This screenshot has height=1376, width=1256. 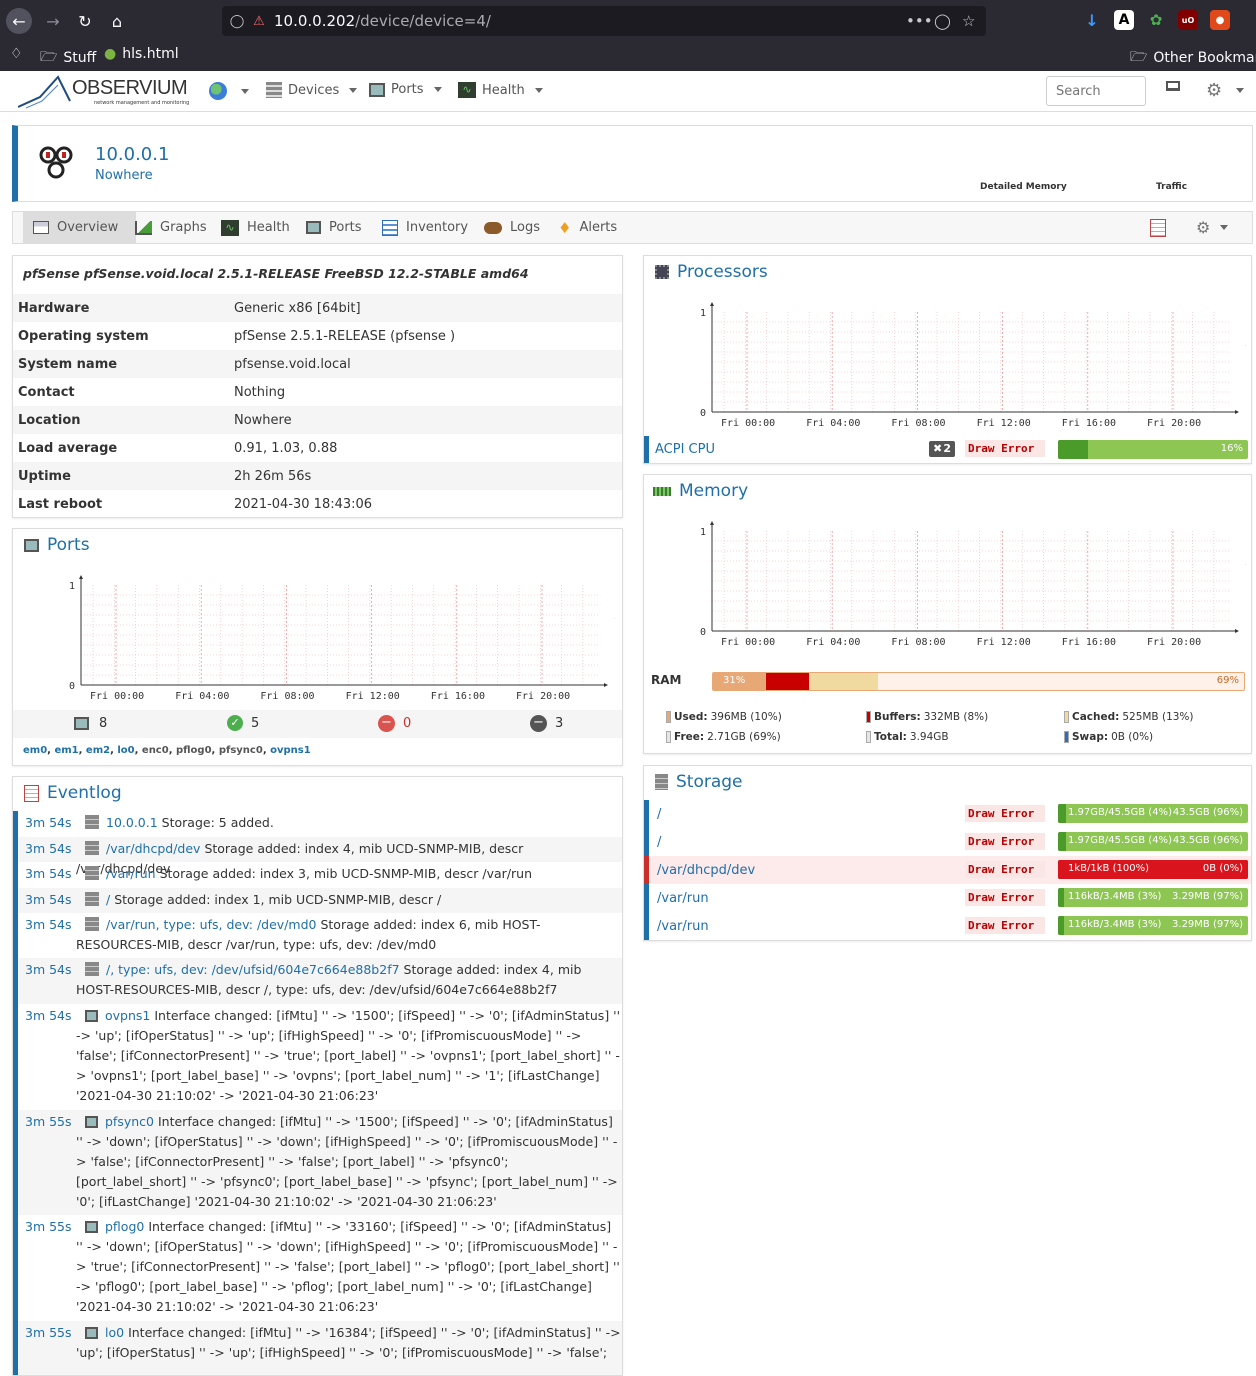 I want to click on page-actions-icon: •••, so click(x=919, y=21).